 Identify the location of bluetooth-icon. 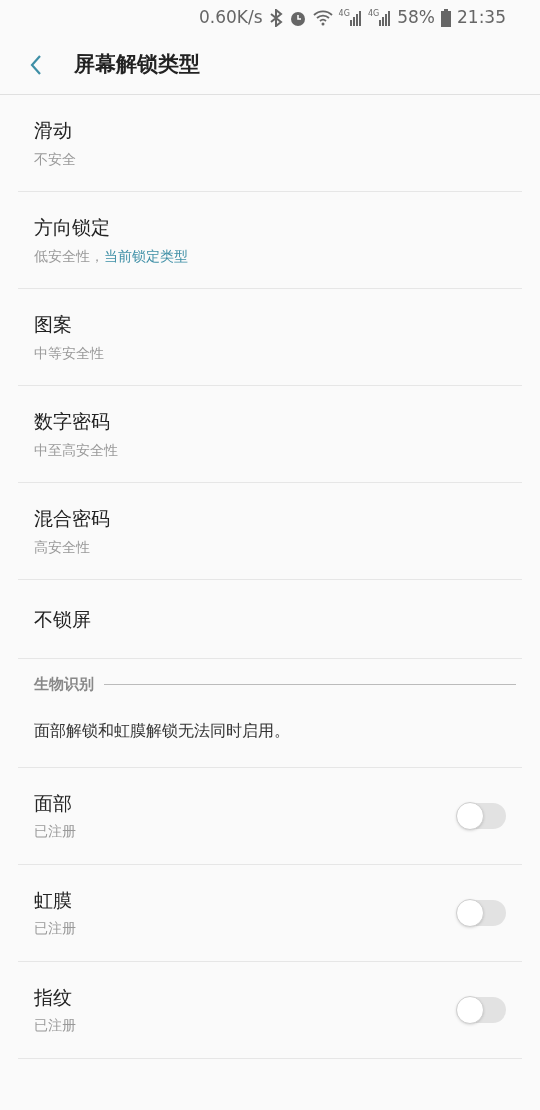
(275, 18).